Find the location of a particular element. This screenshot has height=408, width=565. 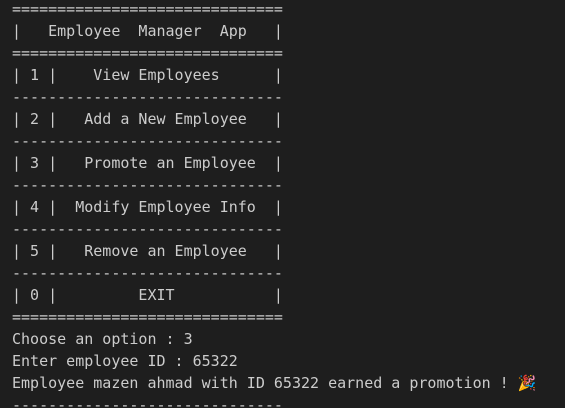

menu-title: | Employee Manager App | is located at coordinates (147, 31).